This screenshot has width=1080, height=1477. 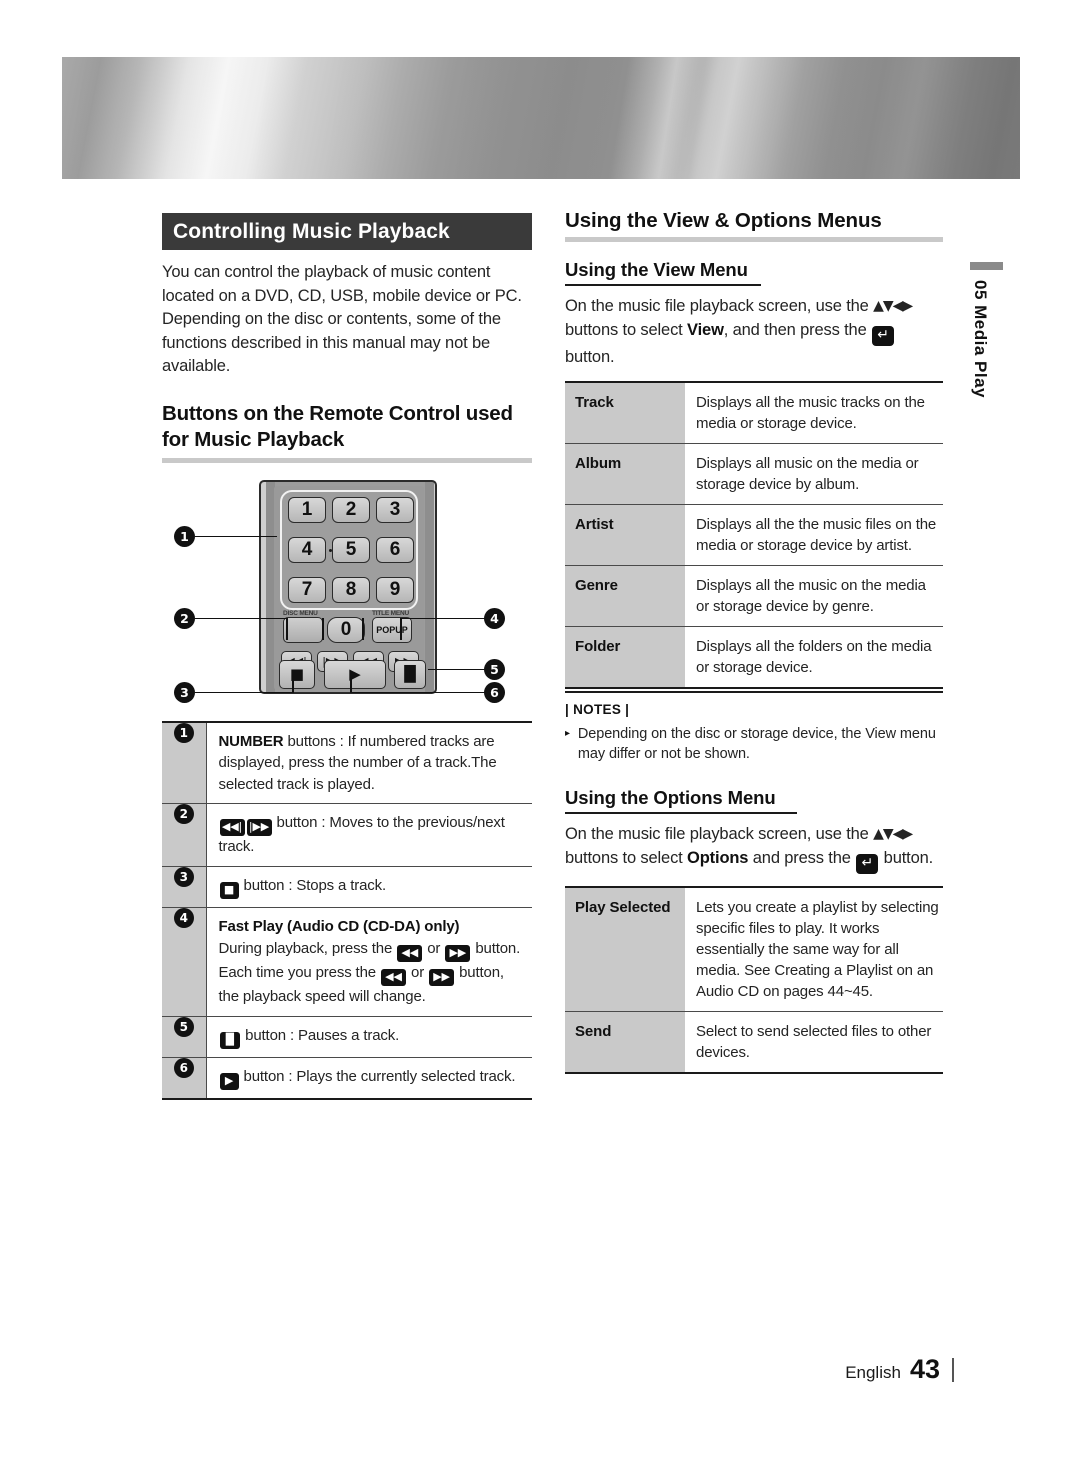 What do you see at coordinates (457, 669) in the screenshot?
I see `callout-5-leader` at bounding box center [457, 669].